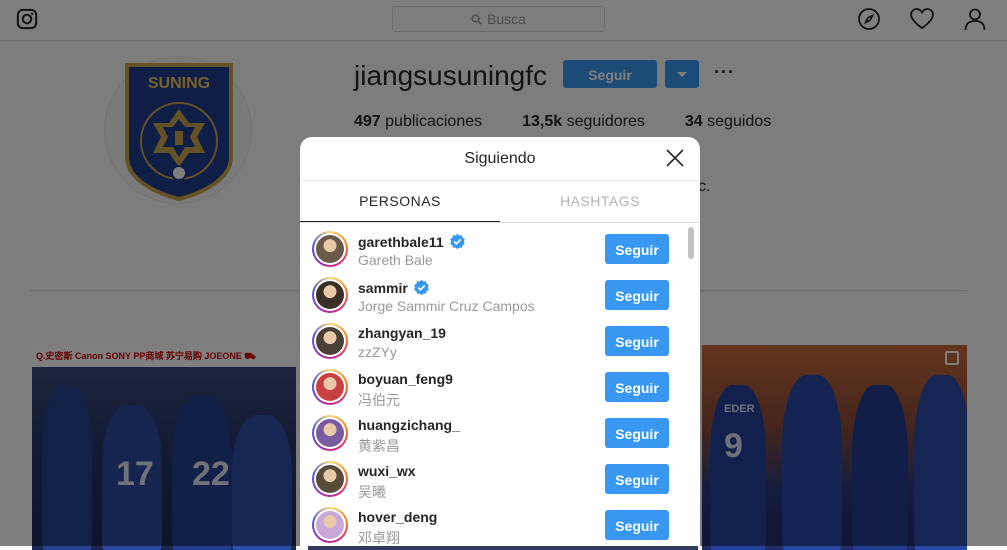 This screenshot has width=1007, height=550. What do you see at coordinates (691, 386) in the screenshot?
I see `list-scrollbar` at bounding box center [691, 386].